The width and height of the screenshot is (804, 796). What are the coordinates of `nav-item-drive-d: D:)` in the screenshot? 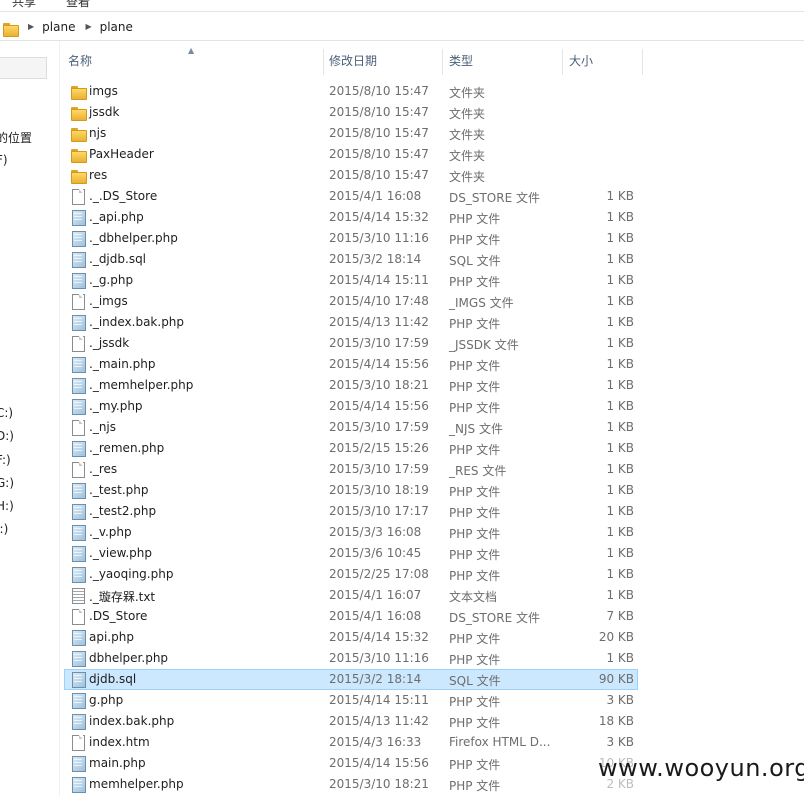 It's located at (7, 436).